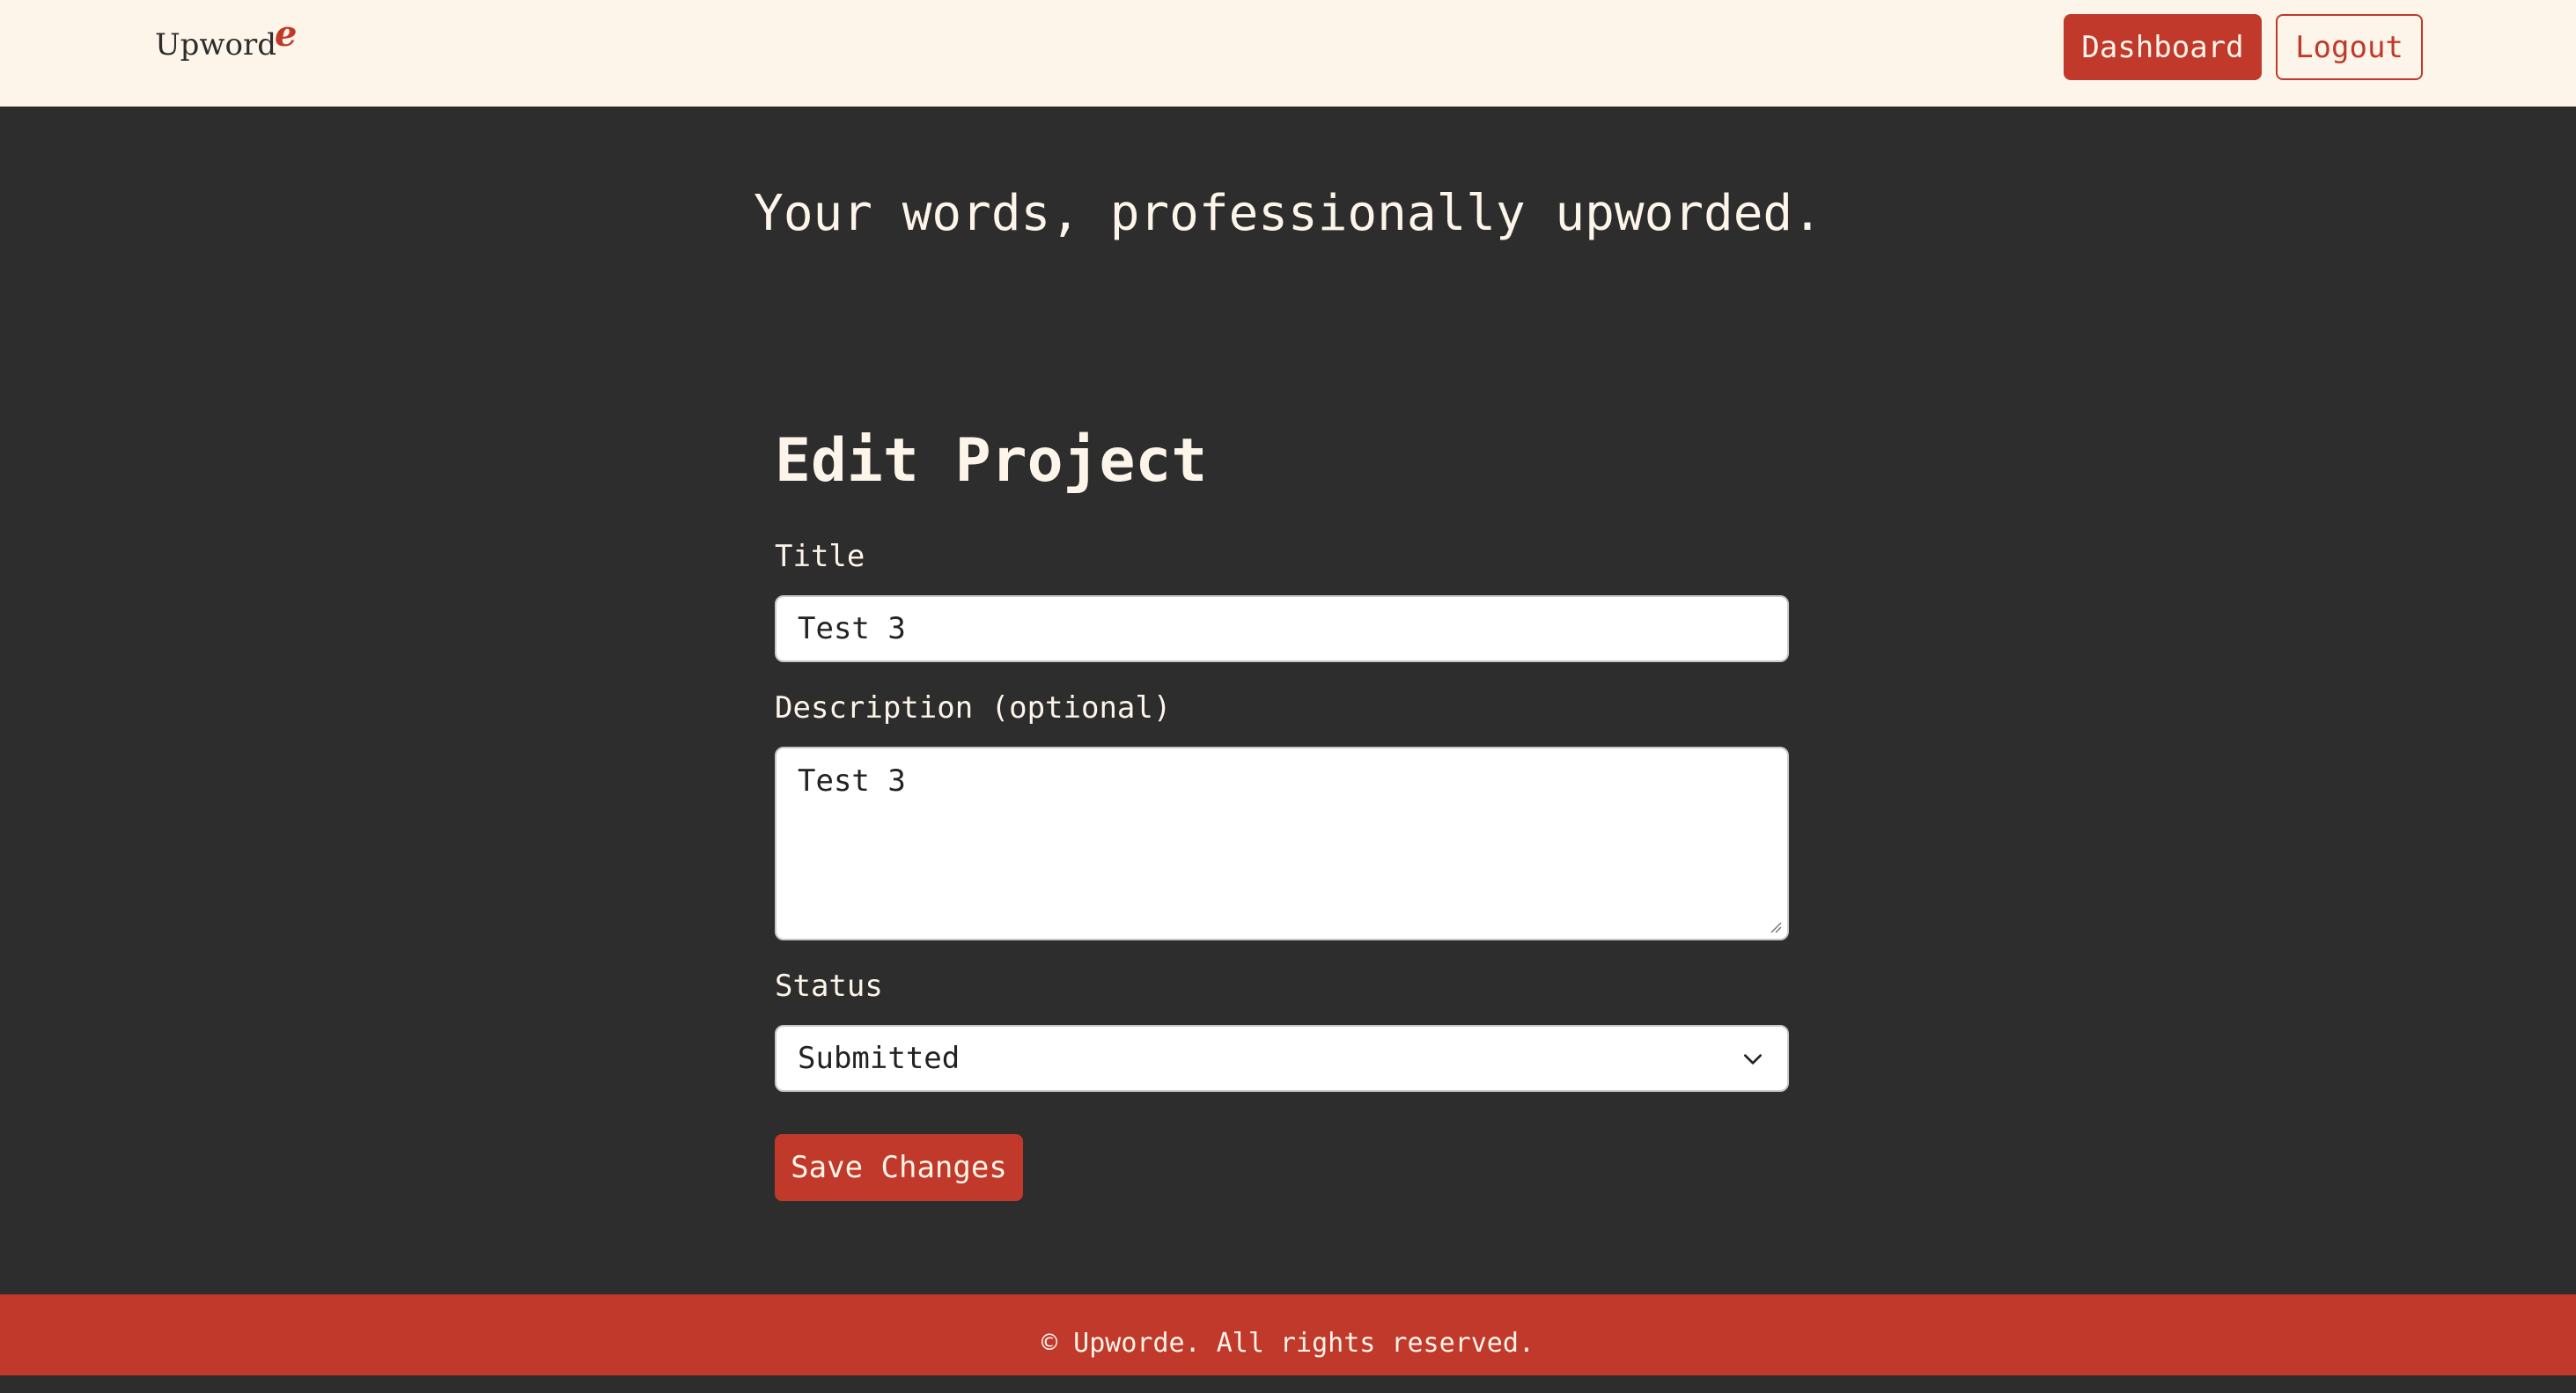  Describe the element at coordinates (829, 987) in the screenshot. I see `status-label: Status` at that location.